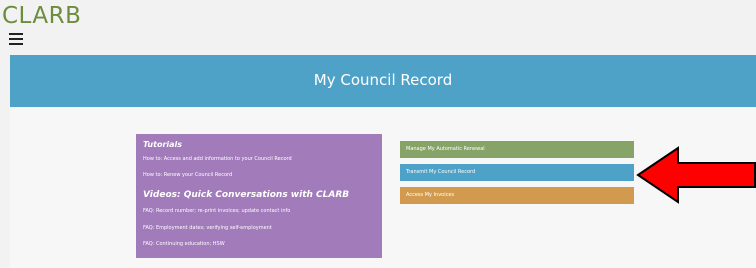 The image size is (756, 268). I want to click on tutorial-link-renew: How to: Renew your Council Record, so click(187, 175).